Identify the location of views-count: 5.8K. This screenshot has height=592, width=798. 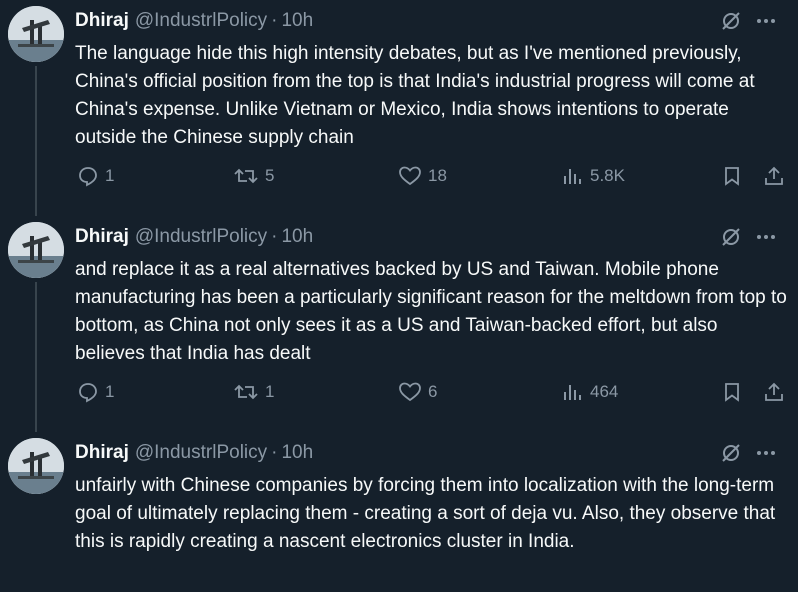
(607, 175).